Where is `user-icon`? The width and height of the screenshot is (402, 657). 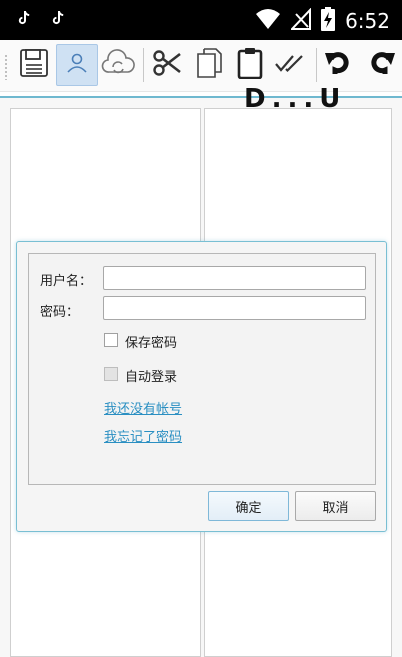
user-icon is located at coordinates (77, 65).